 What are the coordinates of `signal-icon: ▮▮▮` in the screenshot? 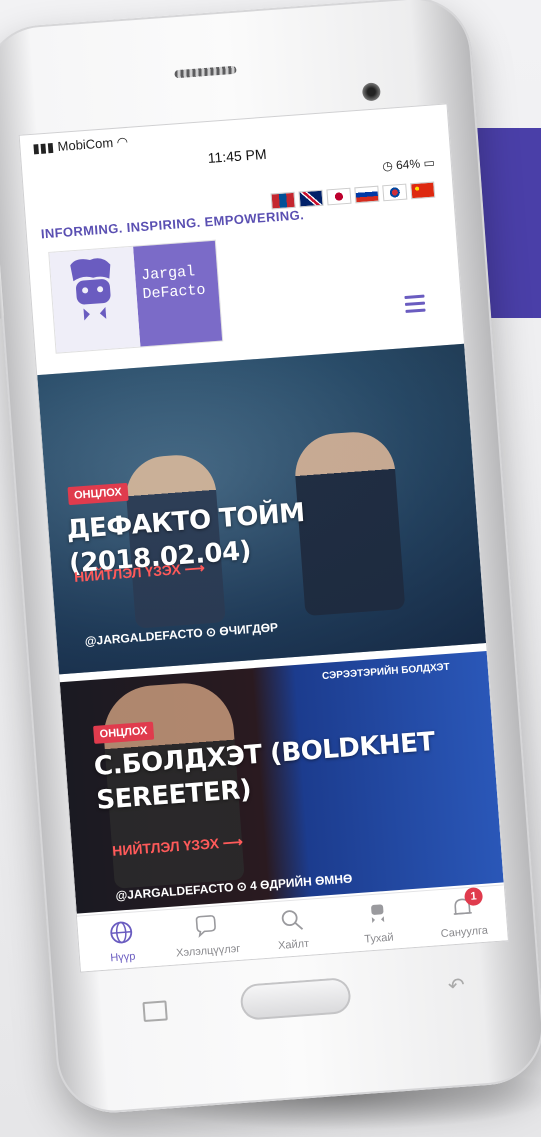 It's located at (45, 147).